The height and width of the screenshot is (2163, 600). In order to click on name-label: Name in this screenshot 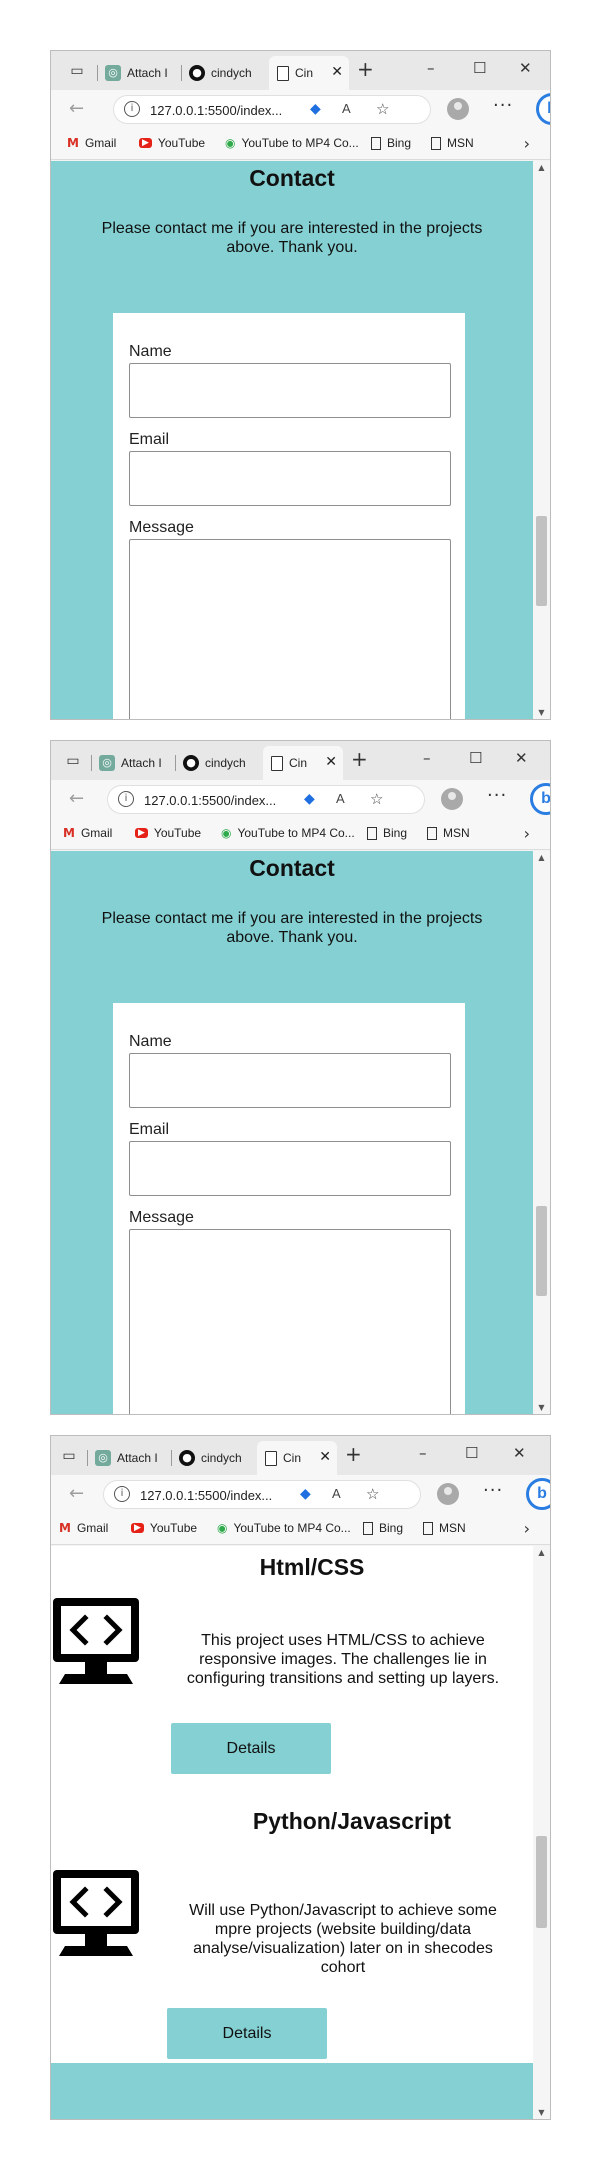, I will do `click(150, 1041)`.